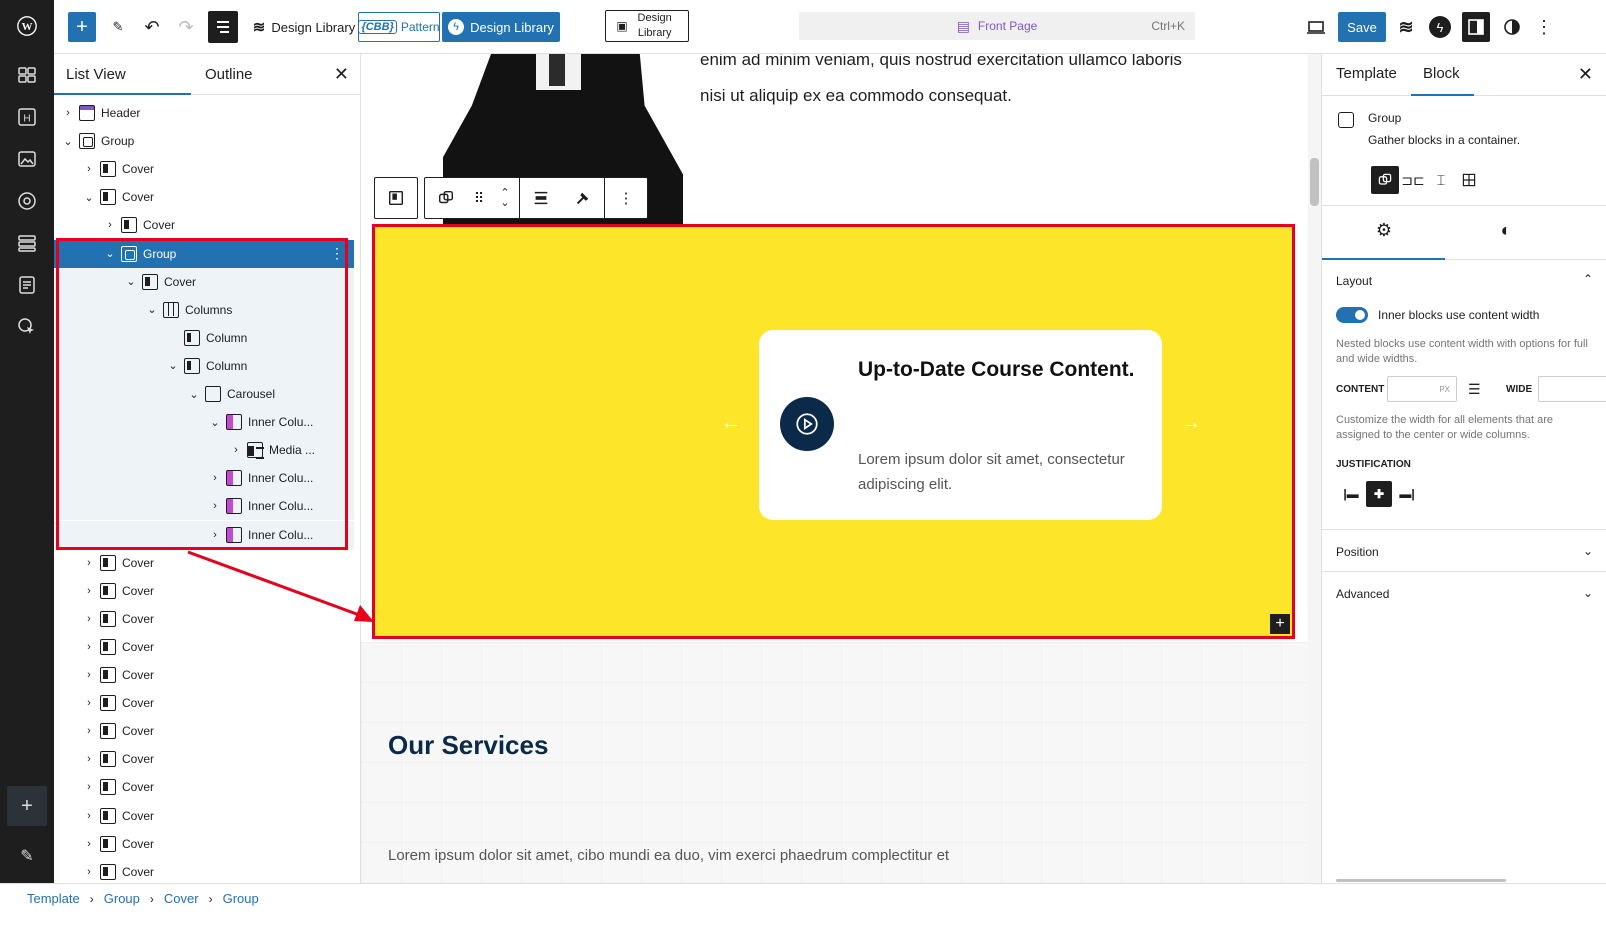 The width and height of the screenshot is (1606, 936). I want to click on align-icon, so click(541, 198).